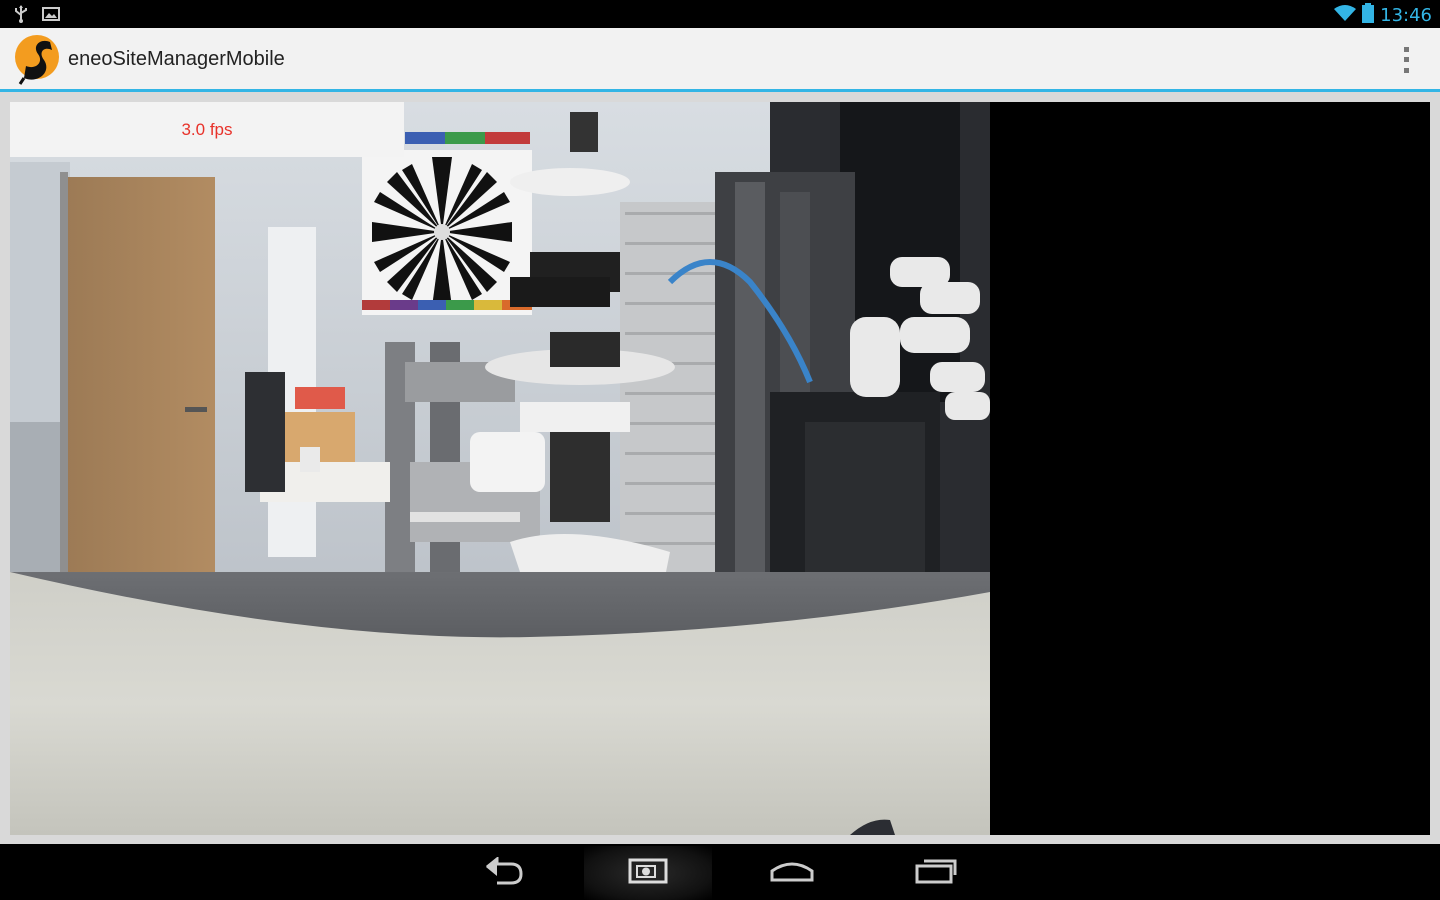 The height and width of the screenshot is (900, 1440). I want to click on overflow-menu-icon, so click(1406, 60).